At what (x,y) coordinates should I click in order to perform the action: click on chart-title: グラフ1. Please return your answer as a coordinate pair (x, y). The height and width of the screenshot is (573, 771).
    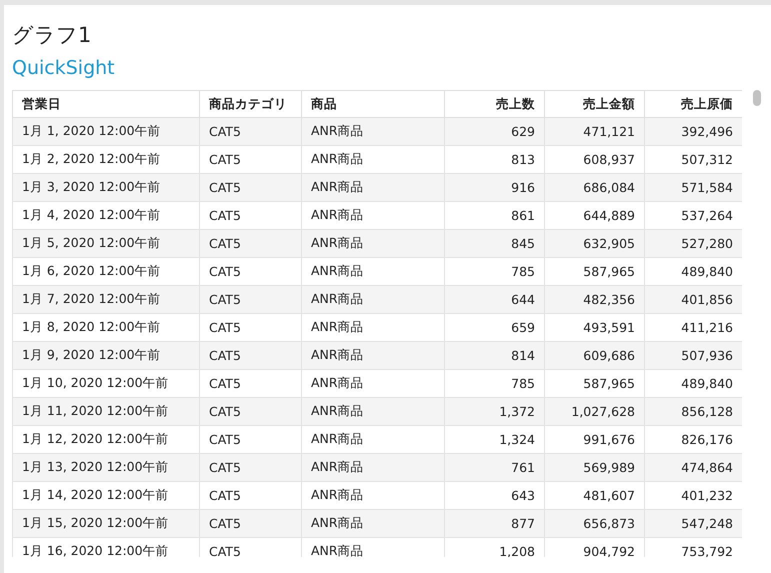
    Looking at the image, I should click on (52, 35).